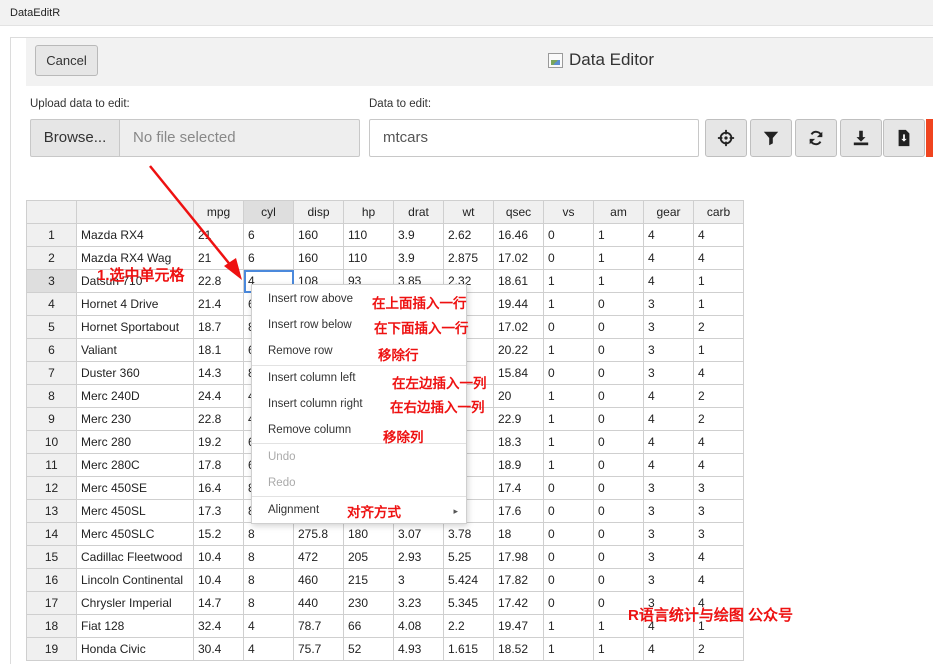 The image size is (933, 664). I want to click on row-name-cell: Merc 230, so click(135, 419).